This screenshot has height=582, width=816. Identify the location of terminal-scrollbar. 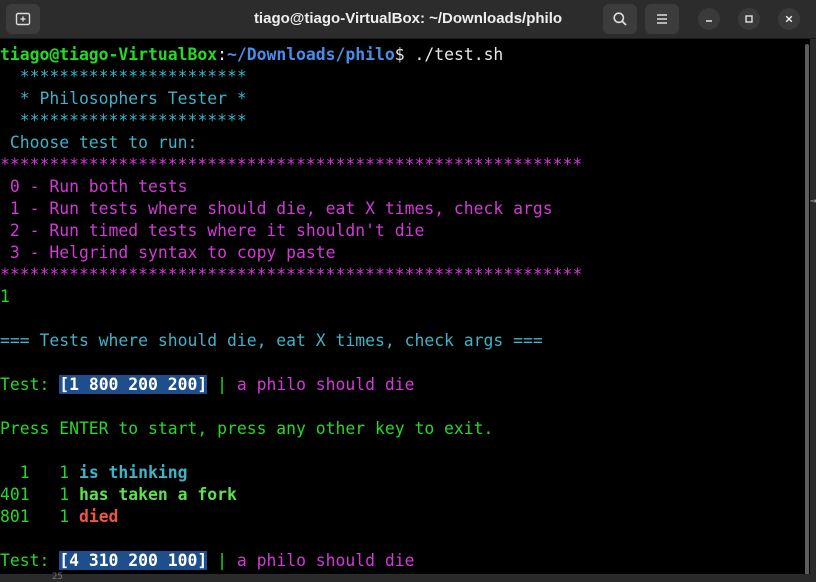
(807, 312).